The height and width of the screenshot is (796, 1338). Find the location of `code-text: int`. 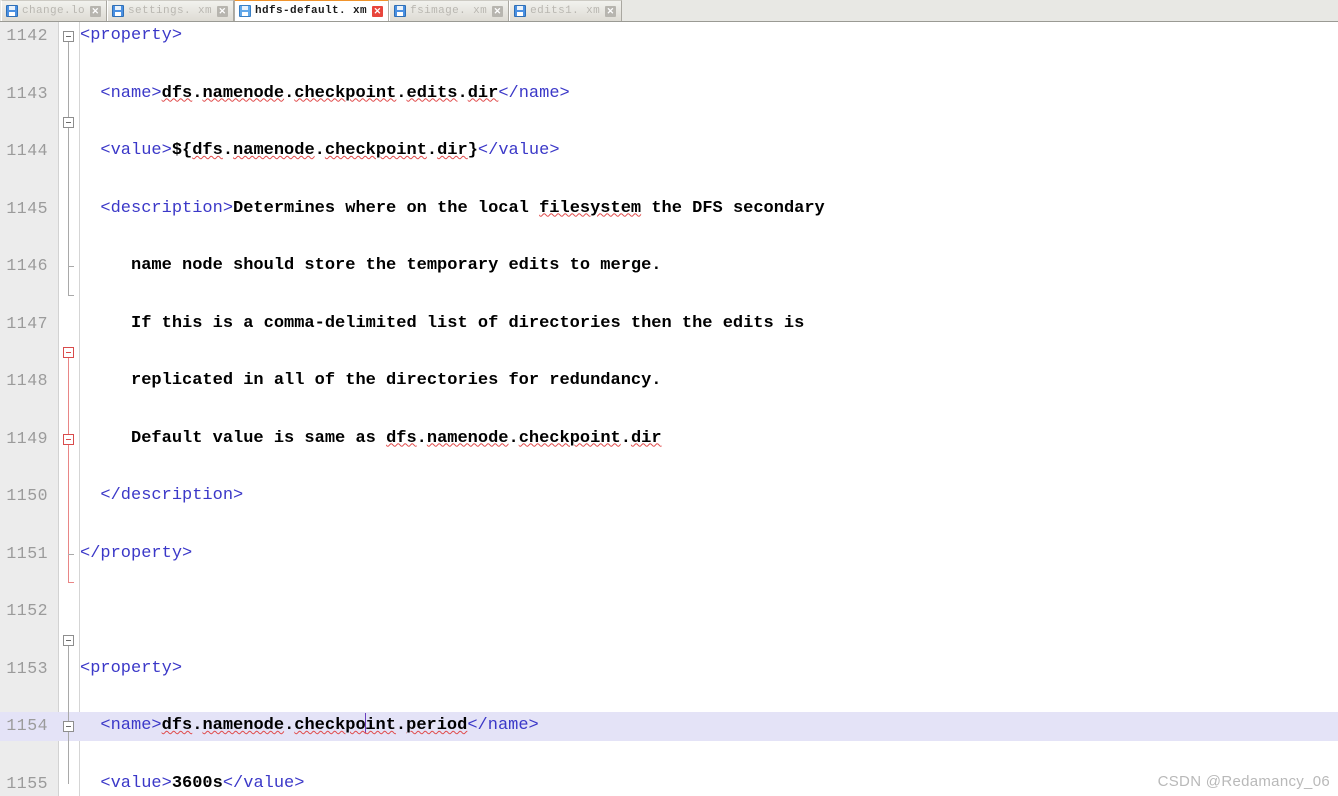

code-text: int is located at coordinates (380, 725).